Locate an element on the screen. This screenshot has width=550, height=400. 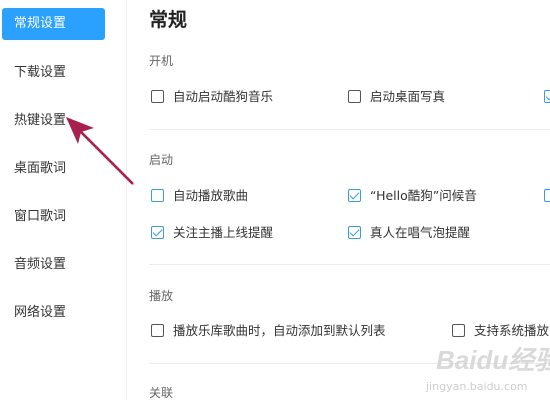
checkbox-label: “Hello酷狗”问候音 is located at coordinates (423, 195).